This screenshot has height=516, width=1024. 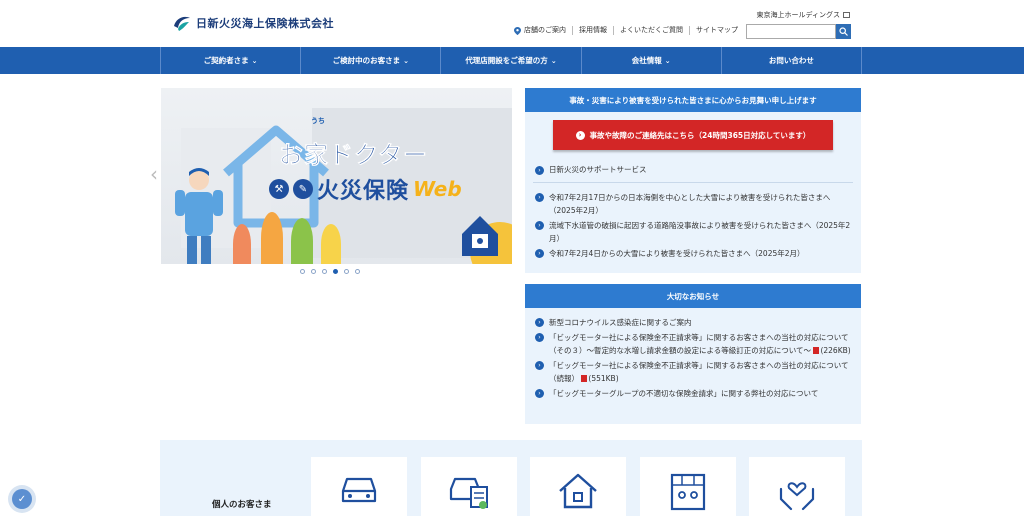 I want to click on product-card-personal, so click(x=797, y=486).